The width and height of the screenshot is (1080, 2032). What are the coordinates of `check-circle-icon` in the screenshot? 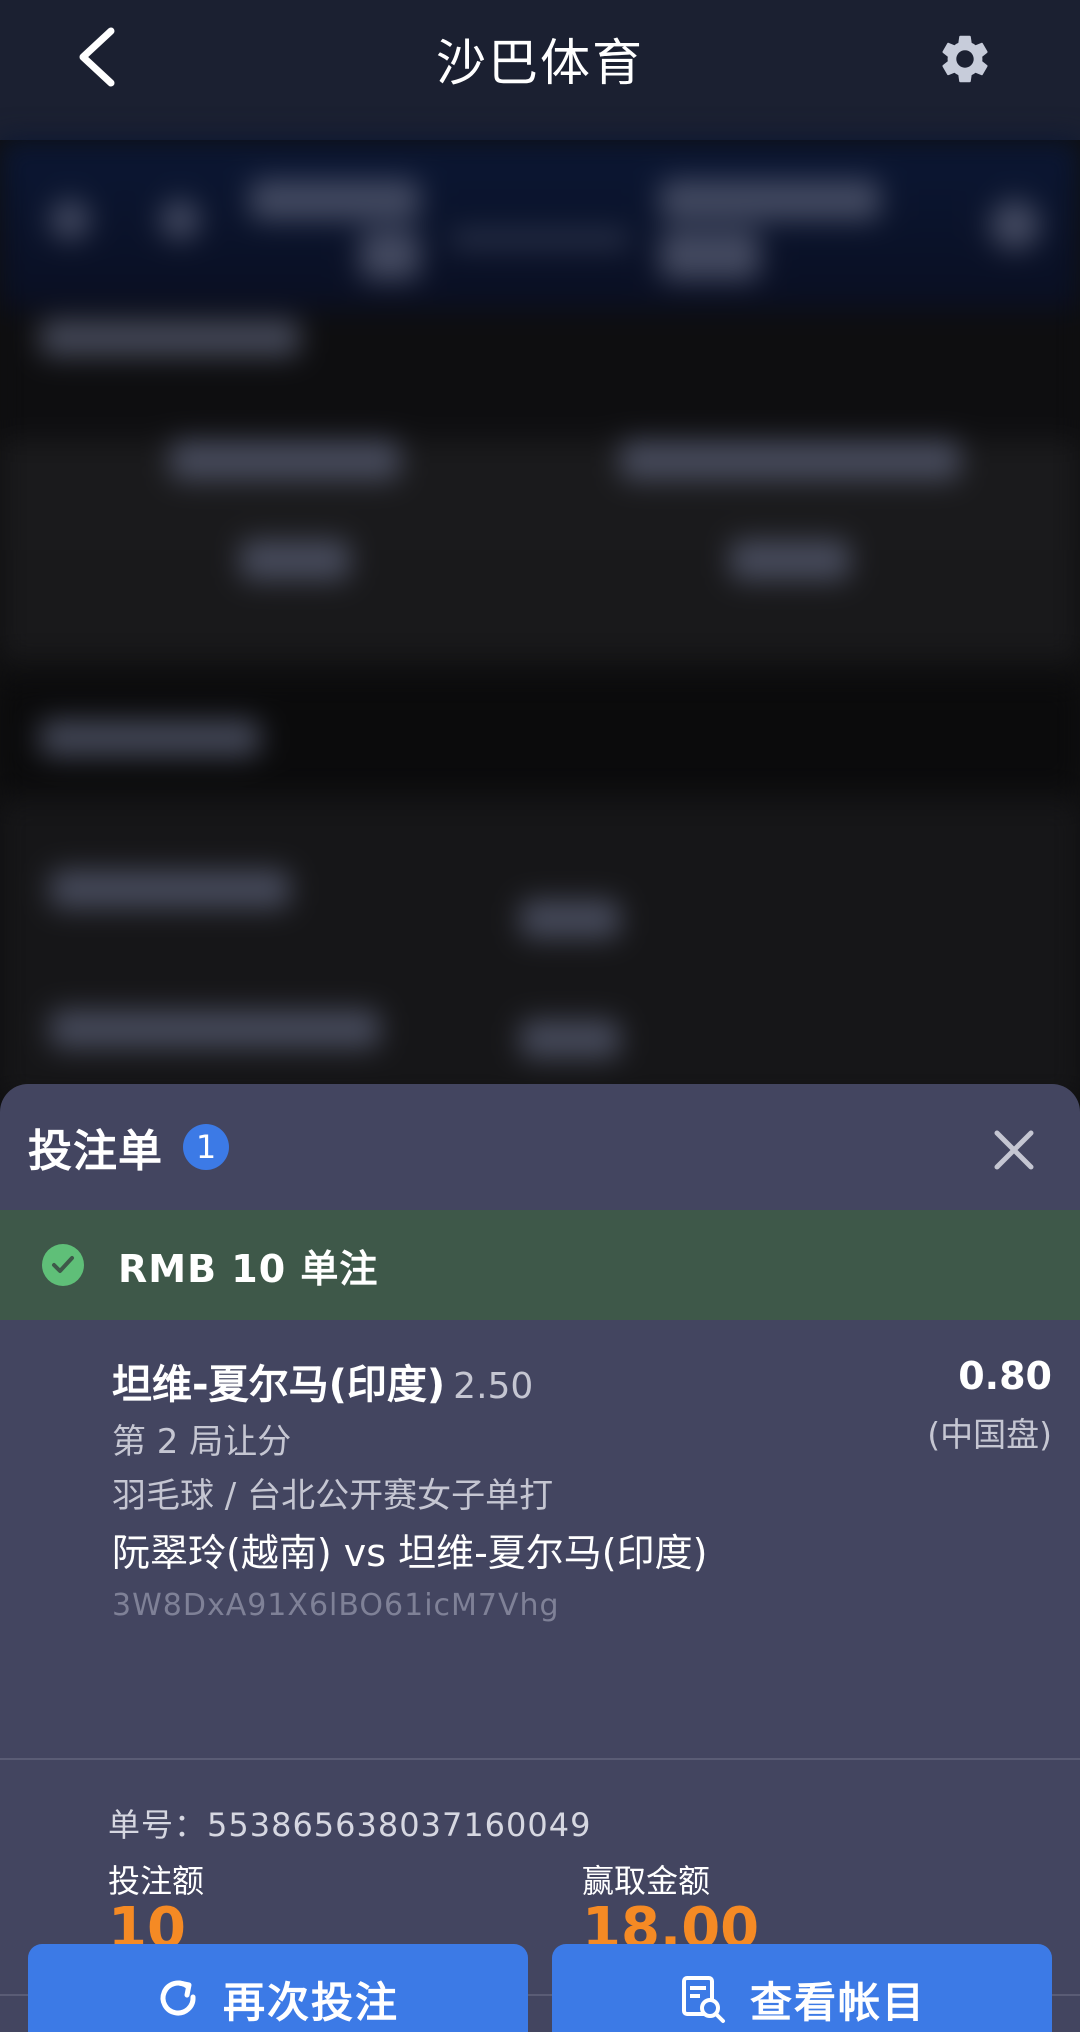 It's located at (63, 1265).